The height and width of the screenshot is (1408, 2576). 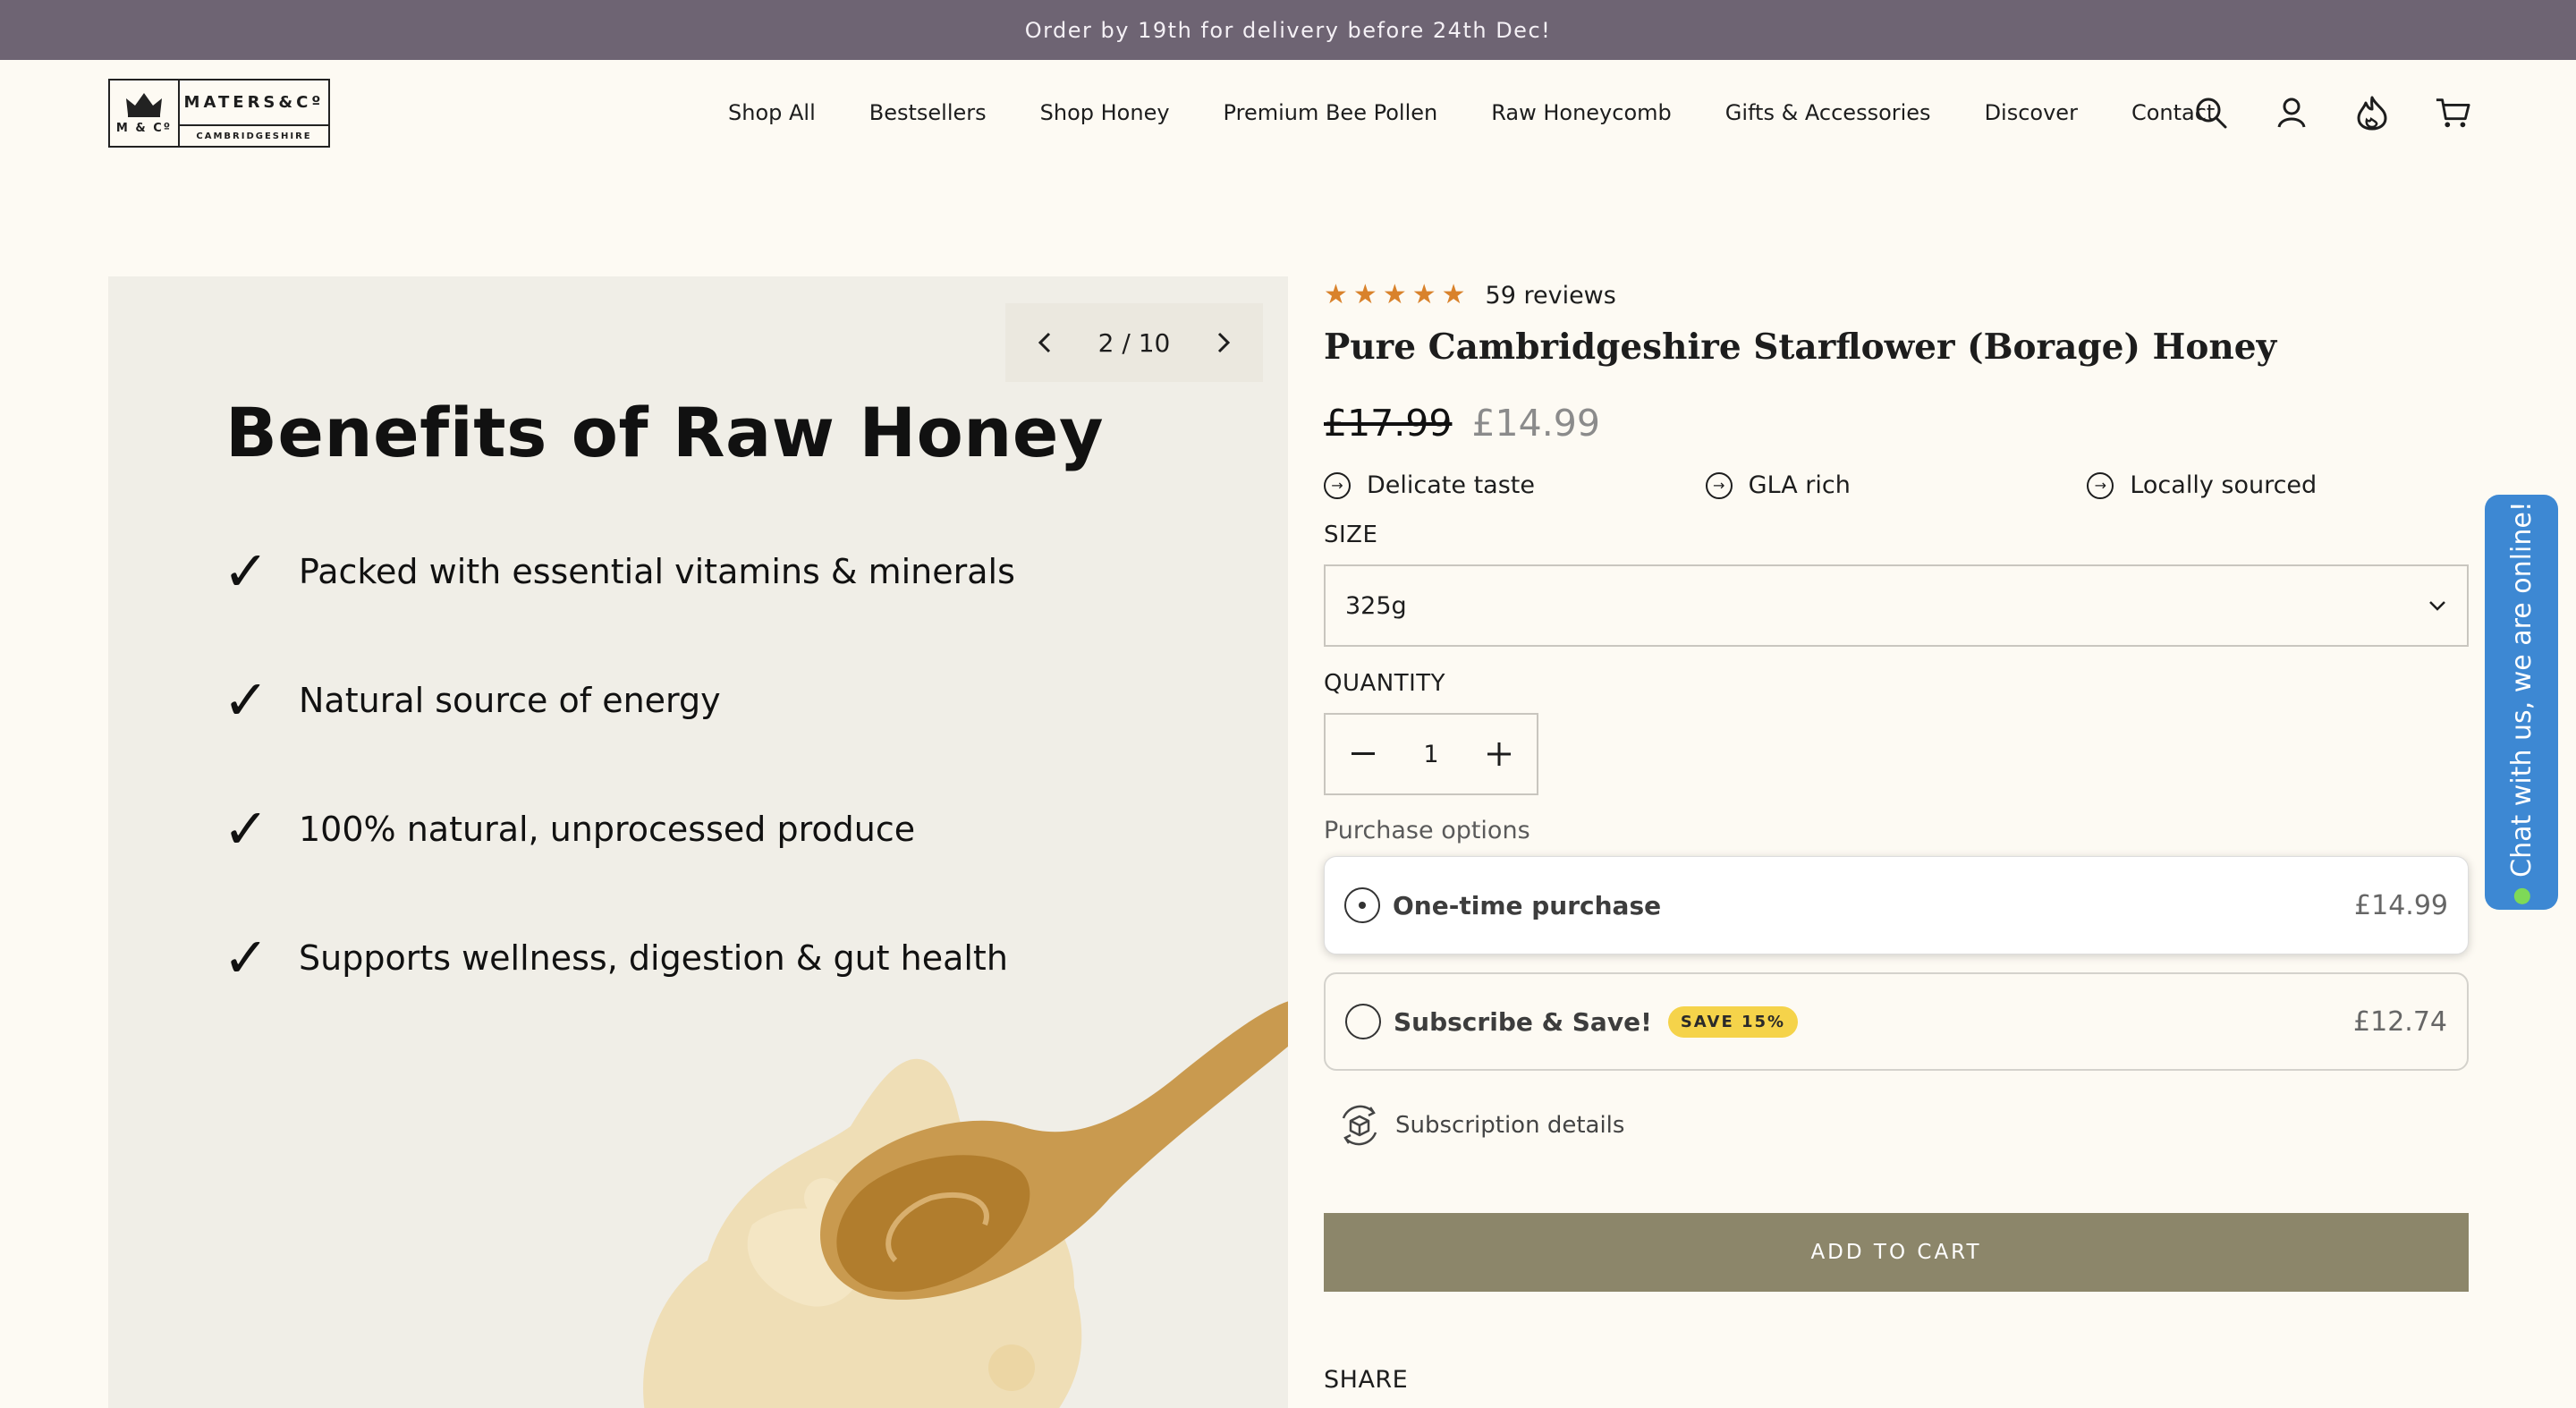 I want to click on purchase-options-label: Purchase options, so click(x=1427, y=830).